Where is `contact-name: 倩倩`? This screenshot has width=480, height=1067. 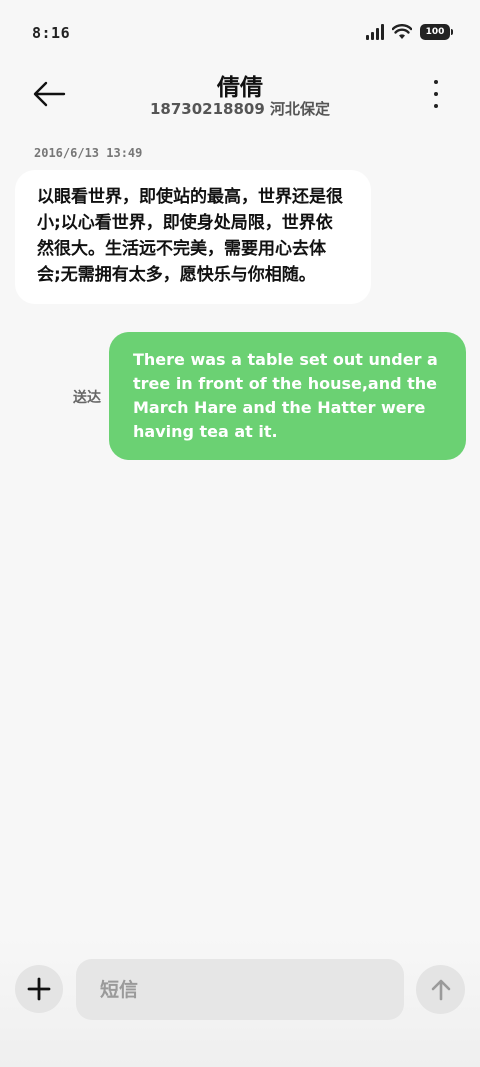
contact-name: 倩倩 is located at coordinates (240, 88).